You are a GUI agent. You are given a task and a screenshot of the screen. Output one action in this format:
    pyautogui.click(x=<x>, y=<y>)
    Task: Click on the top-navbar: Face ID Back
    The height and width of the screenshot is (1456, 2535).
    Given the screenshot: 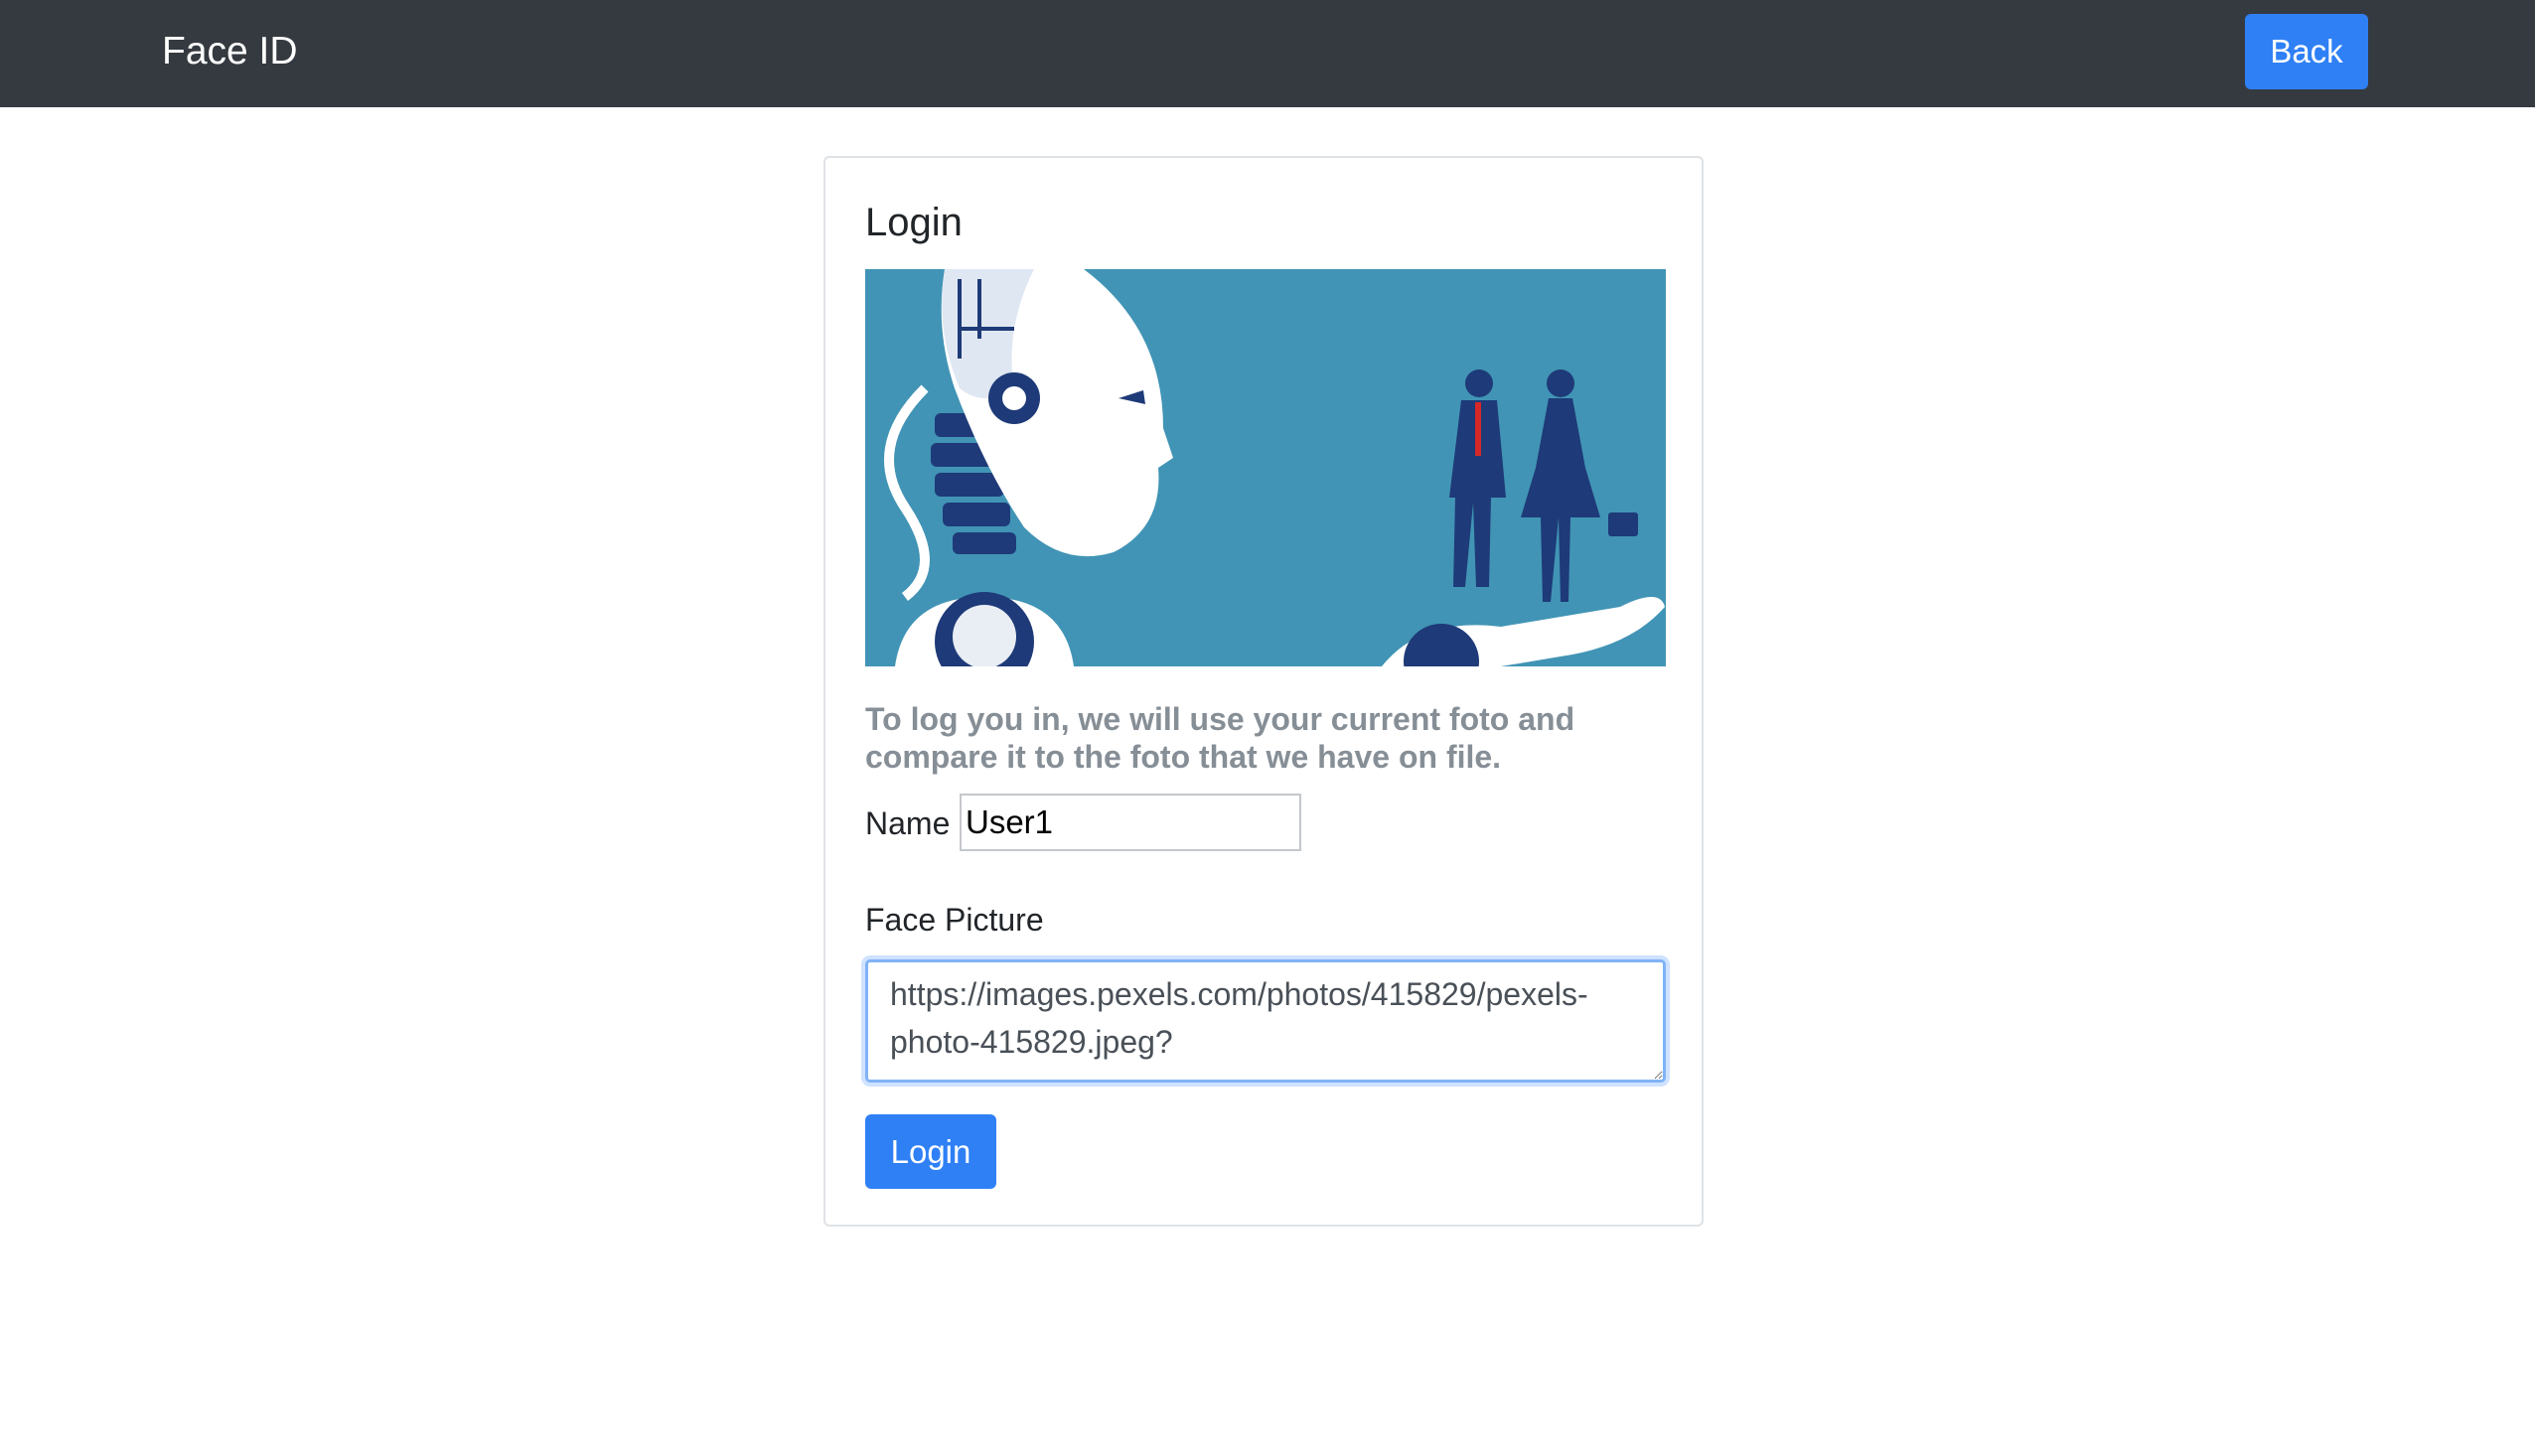 What is the action you would take?
    pyautogui.click(x=1267, y=53)
    